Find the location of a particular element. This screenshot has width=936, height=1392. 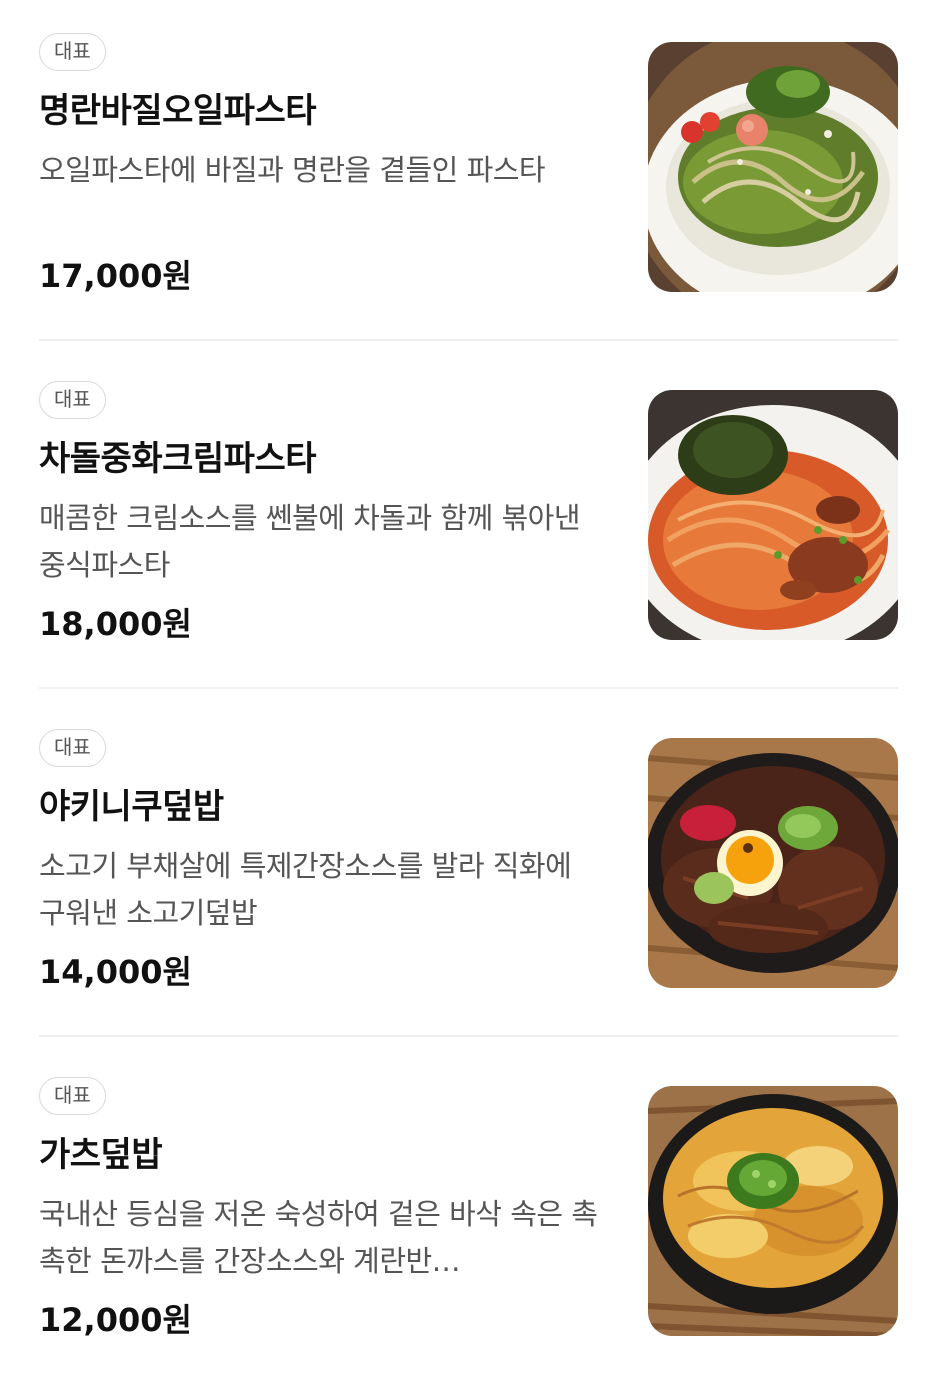

menu-item-name: 야키니쿠덮밥 is located at coordinates (131, 807).